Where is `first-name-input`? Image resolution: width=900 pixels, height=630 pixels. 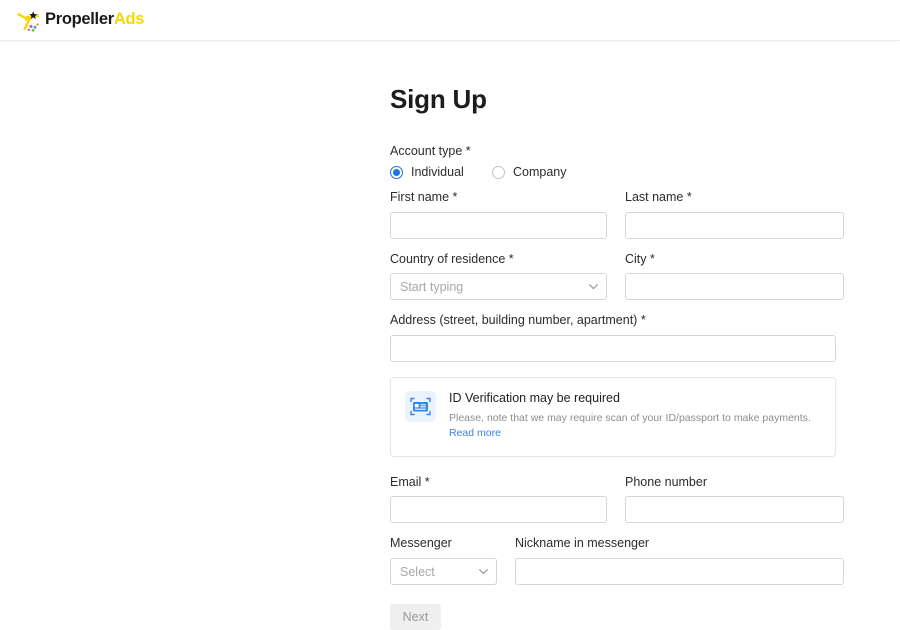
first-name-input is located at coordinates (498, 225).